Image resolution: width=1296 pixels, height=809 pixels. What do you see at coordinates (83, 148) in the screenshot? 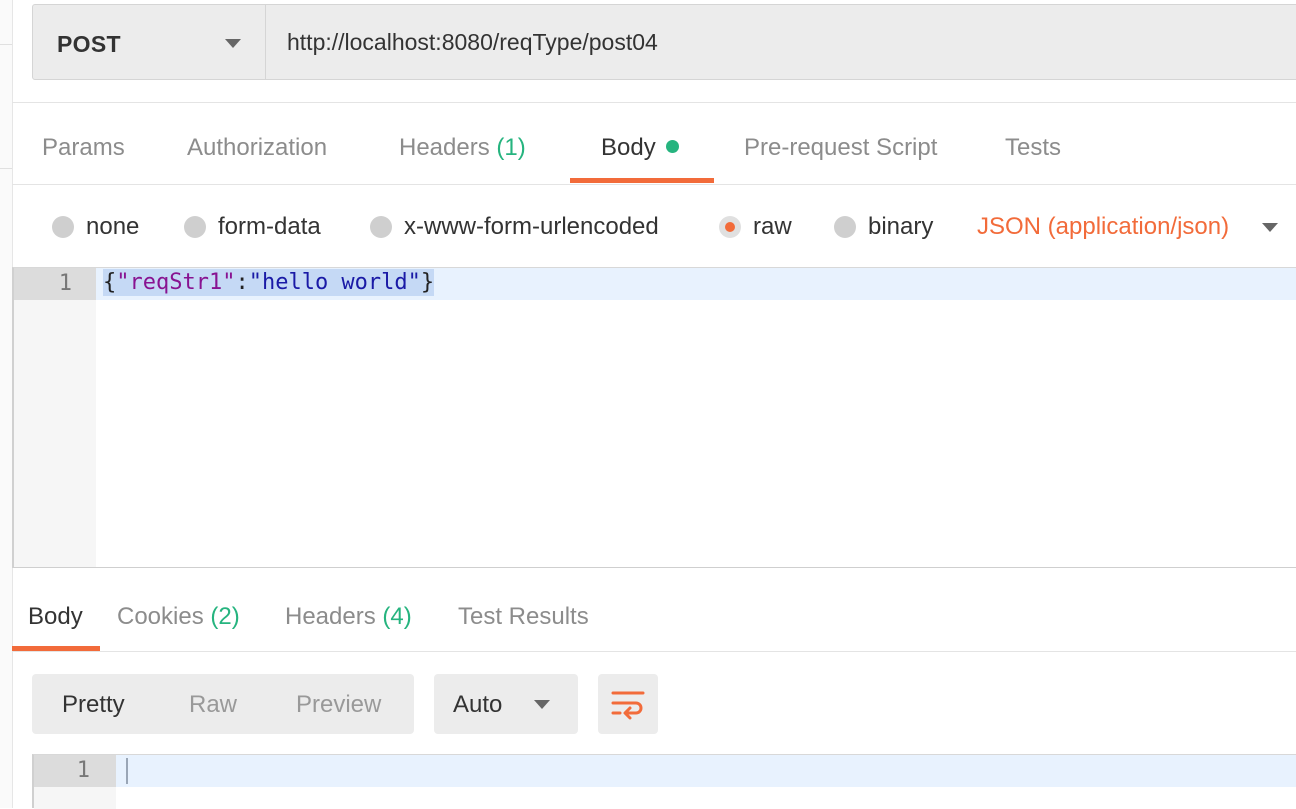
I see `tab-params: Params` at bounding box center [83, 148].